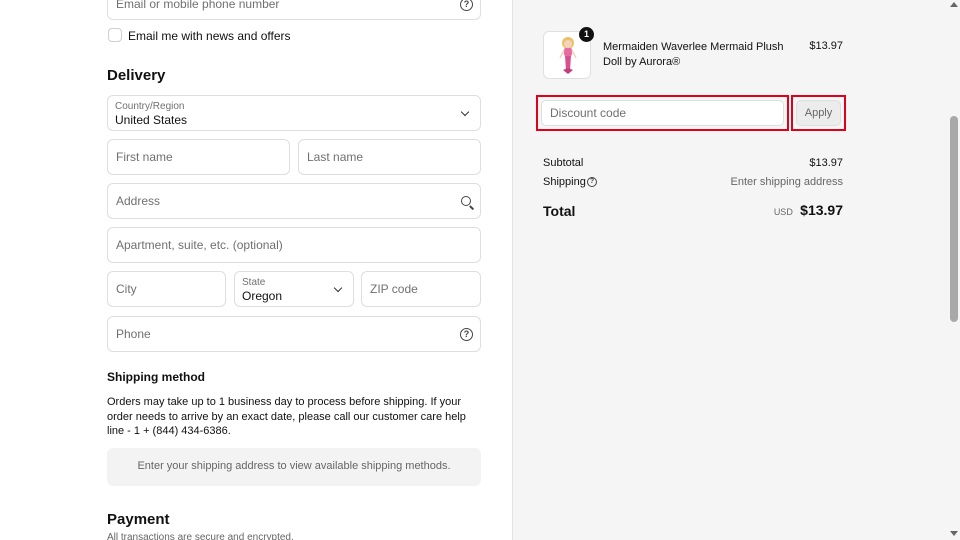 This screenshot has width=960, height=540. I want to click on product-price: $13.97, so click(826, 46).